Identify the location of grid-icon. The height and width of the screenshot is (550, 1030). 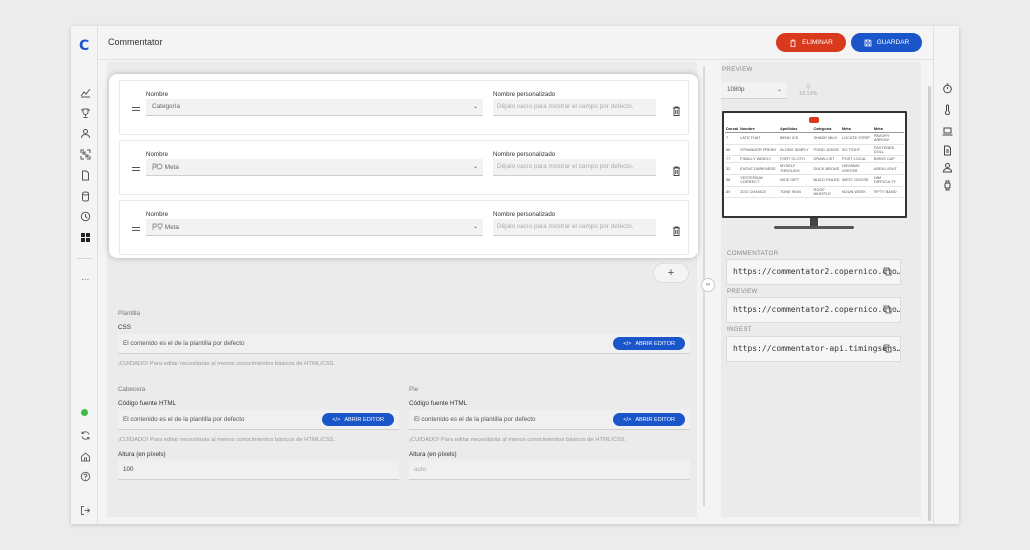
(85, 237).